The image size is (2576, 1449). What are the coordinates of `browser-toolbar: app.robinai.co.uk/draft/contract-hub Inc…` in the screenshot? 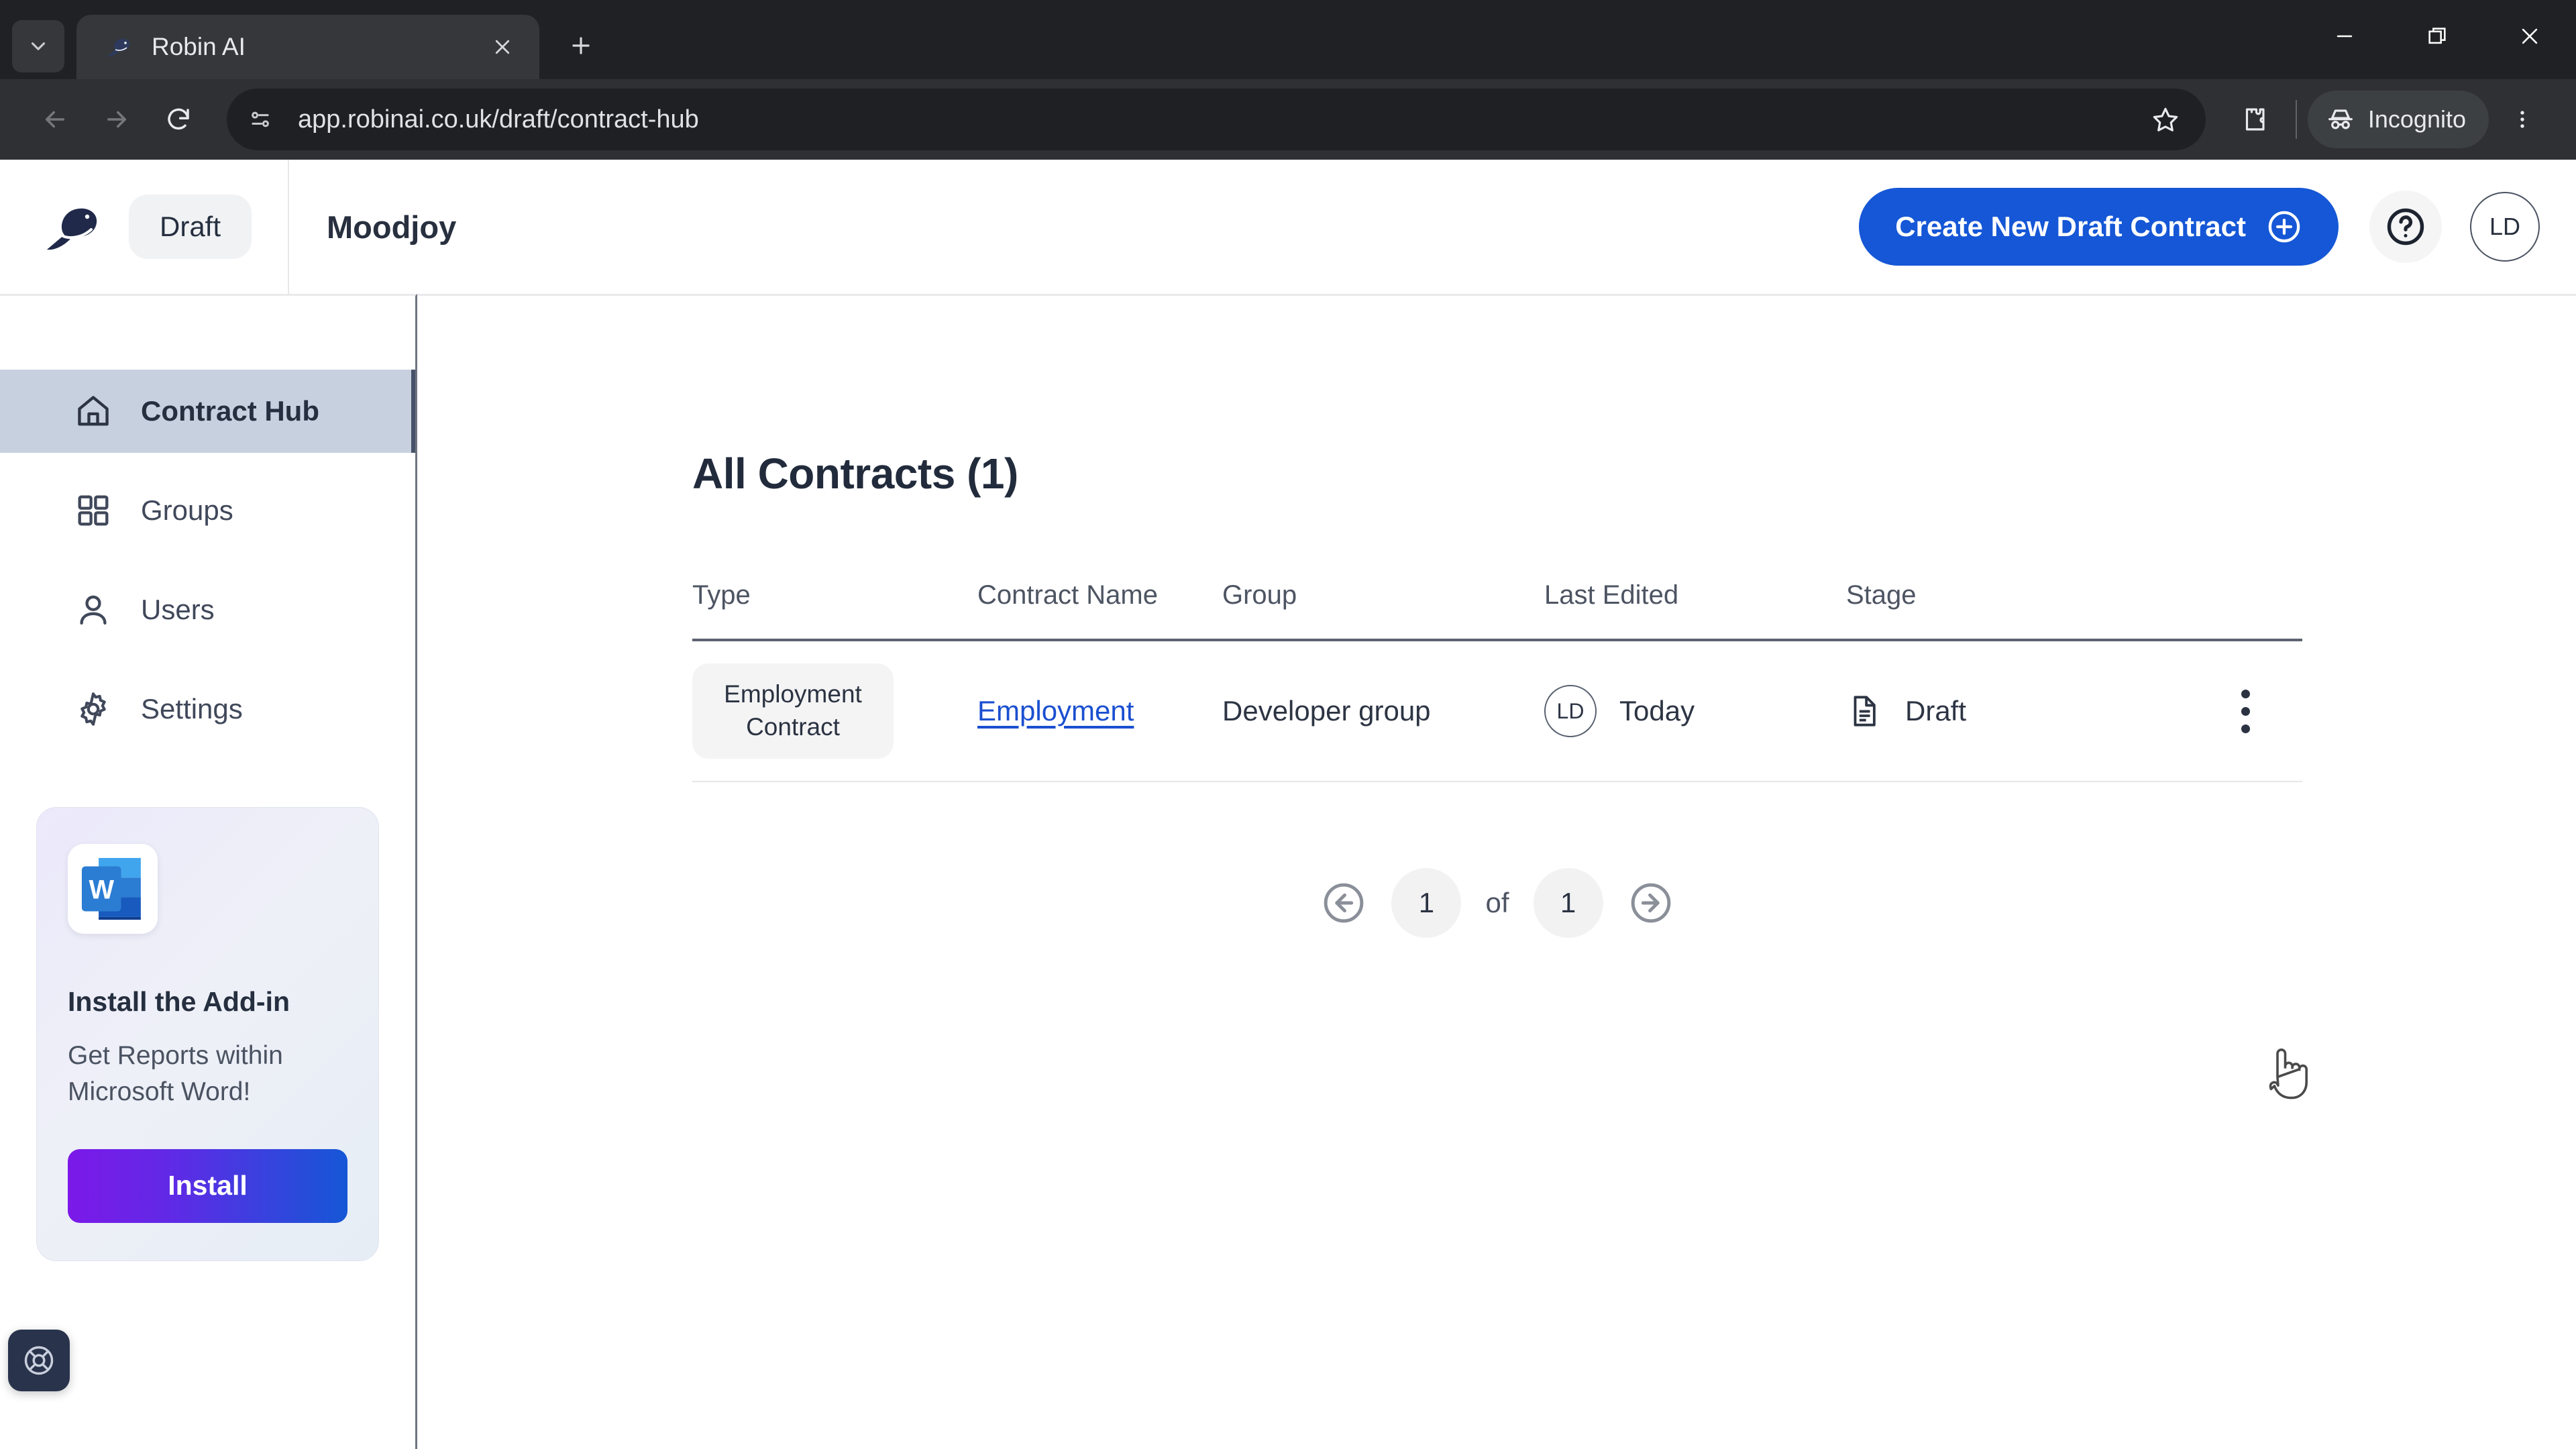 It's located at (1288, 119).